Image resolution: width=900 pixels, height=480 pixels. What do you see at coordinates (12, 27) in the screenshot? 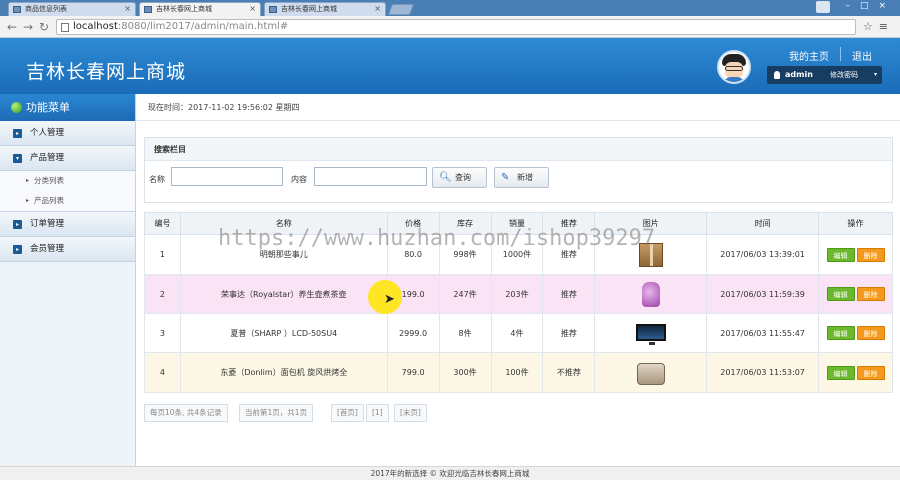
I see `back-arrow-icon: ←` at bounding box center [12, 27].